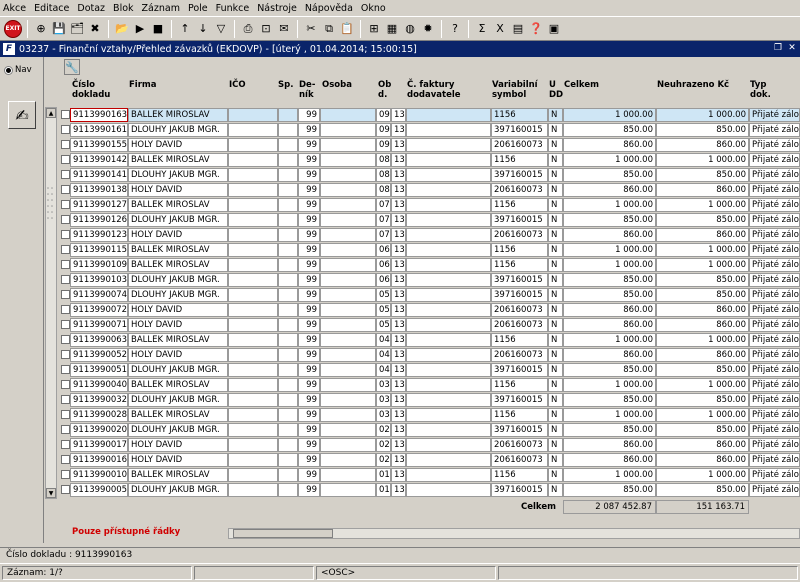  What do you see at coordinates (178, 340) in the screenshot?
I see `cell-firma: BALLEK MIROSLAV` at bounding box center [178, 340].